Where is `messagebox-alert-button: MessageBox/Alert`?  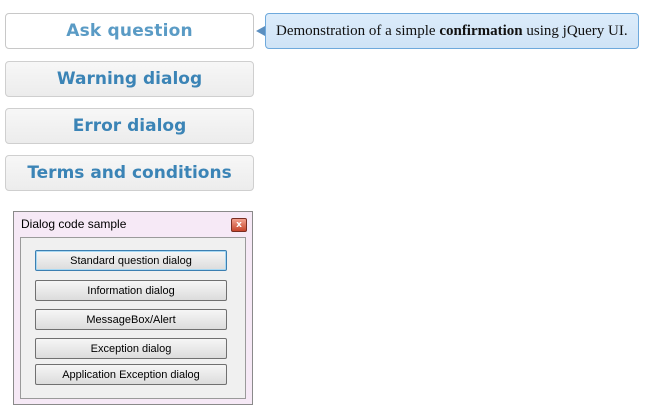
messagebox-alert-button: MessageBox/Alert is located at coordinates (131, 319).